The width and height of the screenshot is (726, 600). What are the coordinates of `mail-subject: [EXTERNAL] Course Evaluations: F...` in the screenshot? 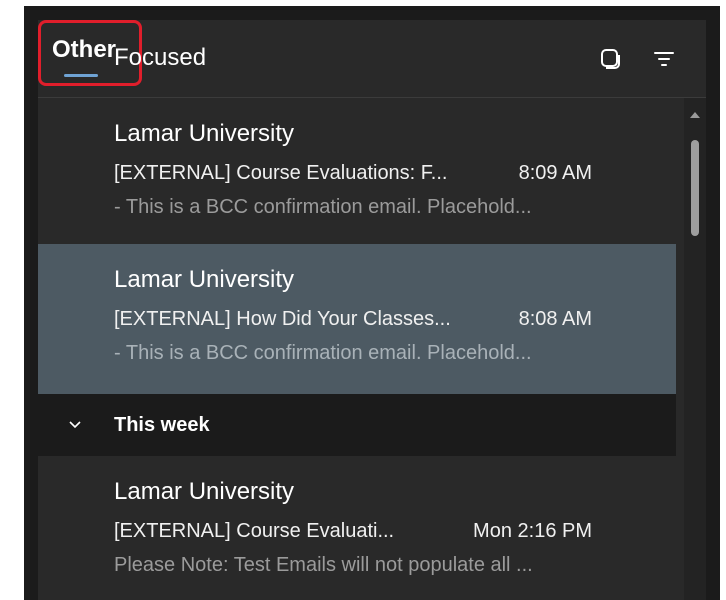 It's located at (281, 173).